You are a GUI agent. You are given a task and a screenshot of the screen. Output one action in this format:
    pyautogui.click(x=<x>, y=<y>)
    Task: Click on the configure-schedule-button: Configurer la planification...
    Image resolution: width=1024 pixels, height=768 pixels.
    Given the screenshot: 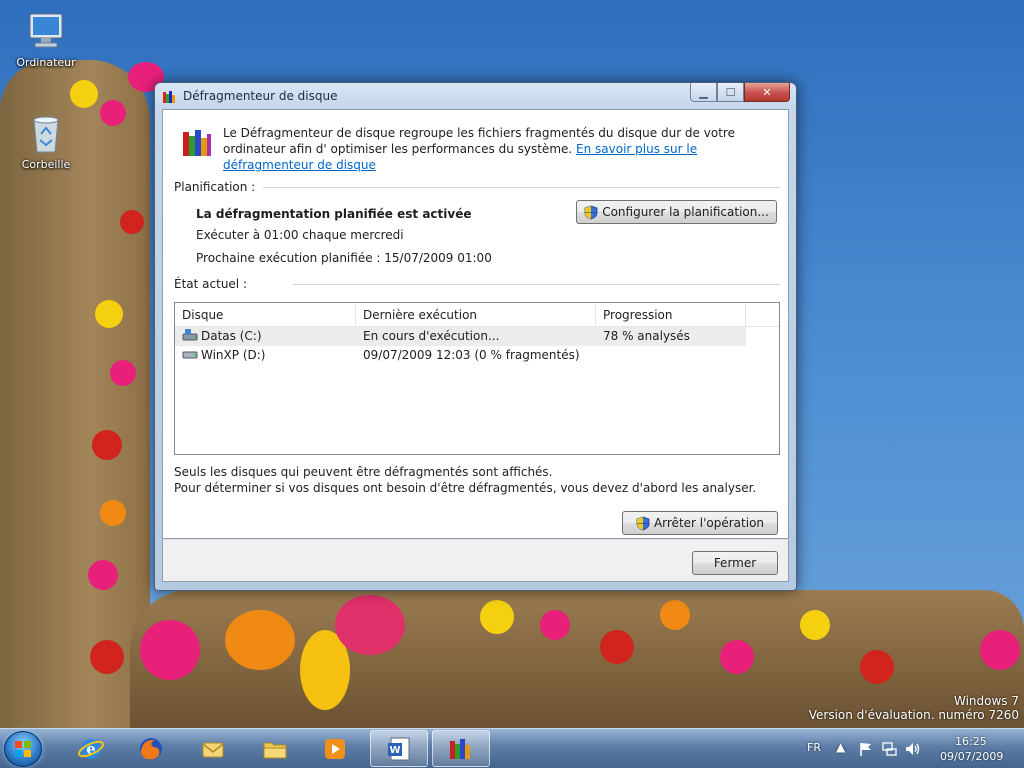 What is the action you would take?
    pyautogui.click(x=676, y=212)
    